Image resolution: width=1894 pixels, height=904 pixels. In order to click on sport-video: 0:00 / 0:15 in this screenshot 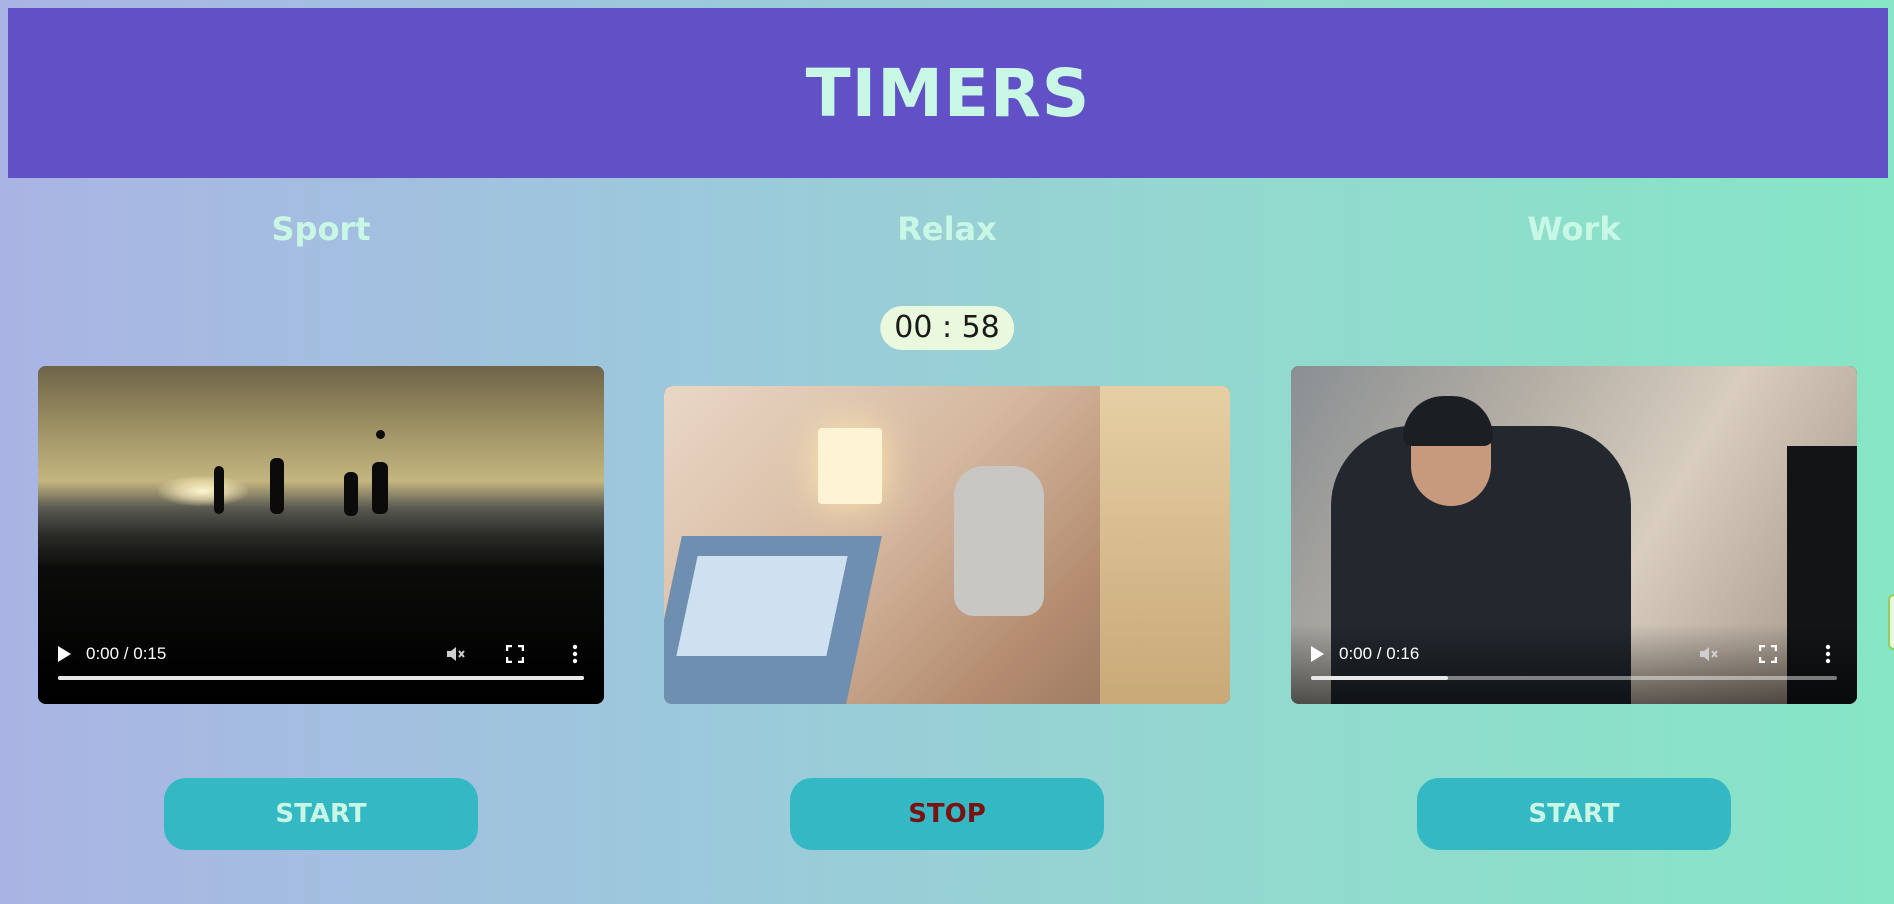, I will do `click(321, 535)`.